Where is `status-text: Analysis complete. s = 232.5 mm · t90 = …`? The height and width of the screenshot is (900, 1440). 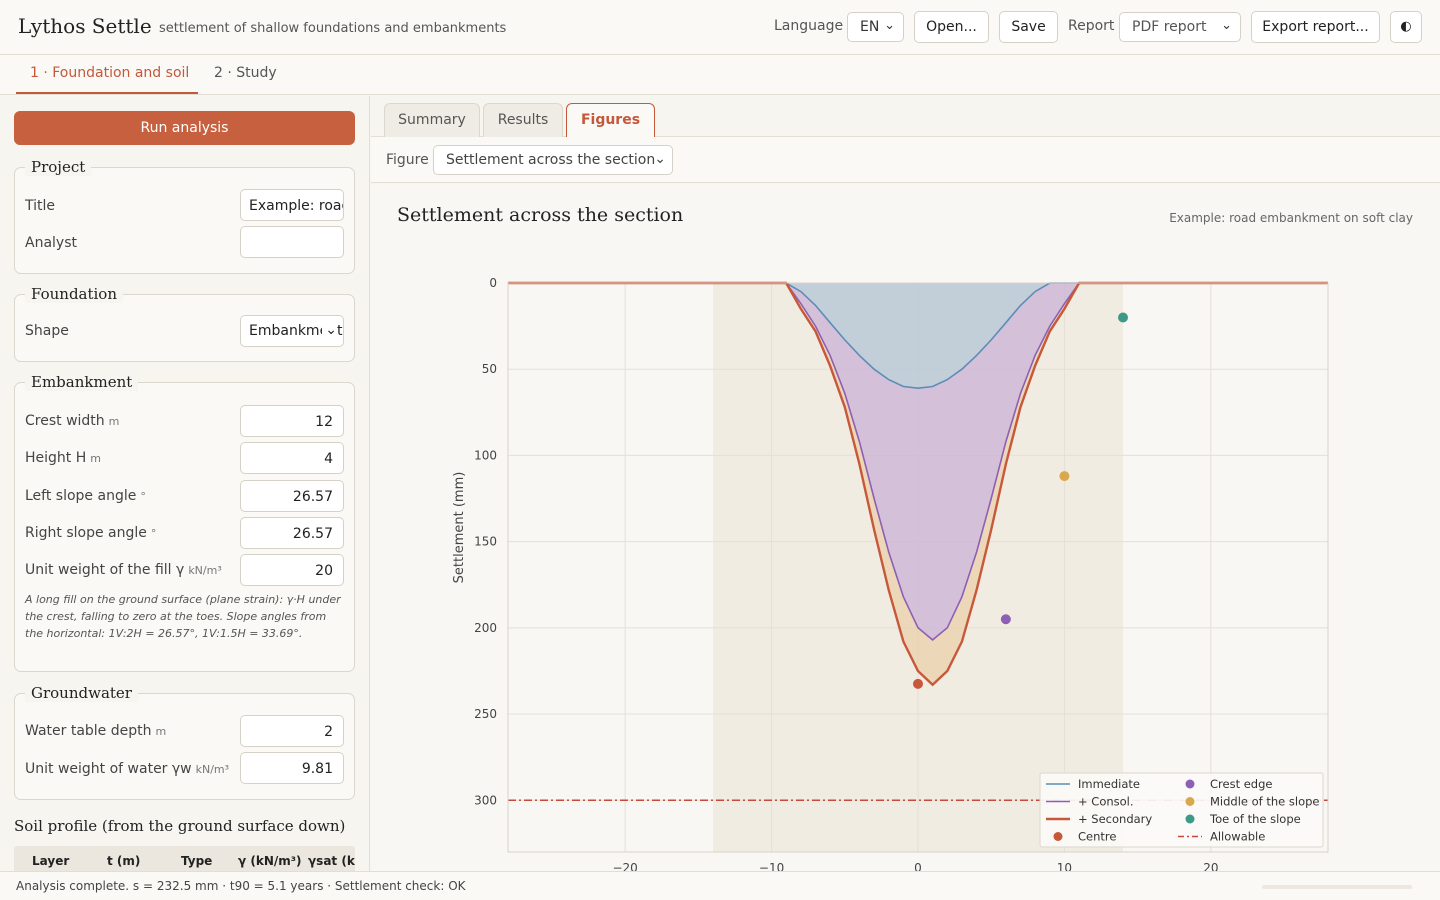 status-text: Analysis complete. s = 232.5 mm · t90 = … is located at coordinates (241, 886).